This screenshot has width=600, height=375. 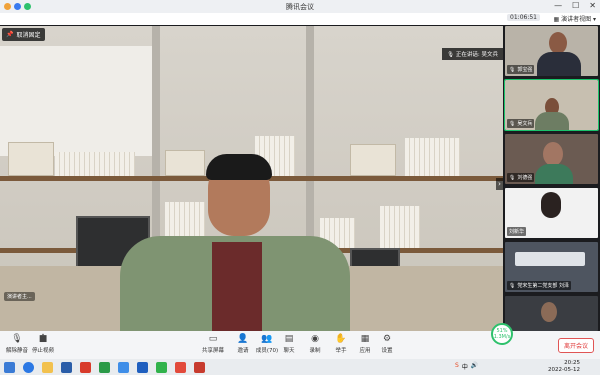 I want to click on participant-name: 刘德强, so click(x=525, y=178).